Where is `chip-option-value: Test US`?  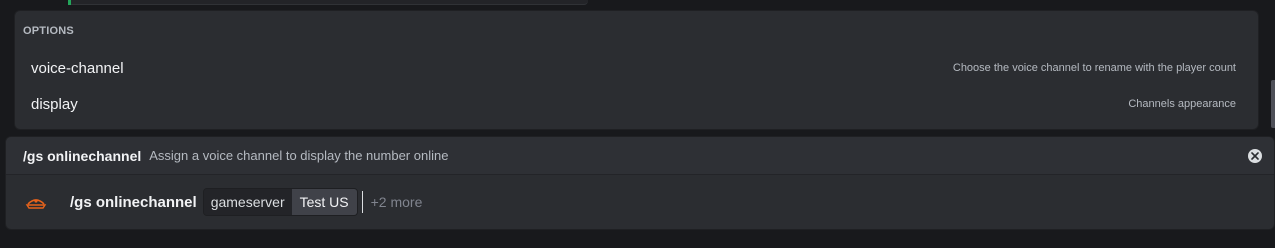 chip-option-value: Test US is located at coordinates (324, 202).